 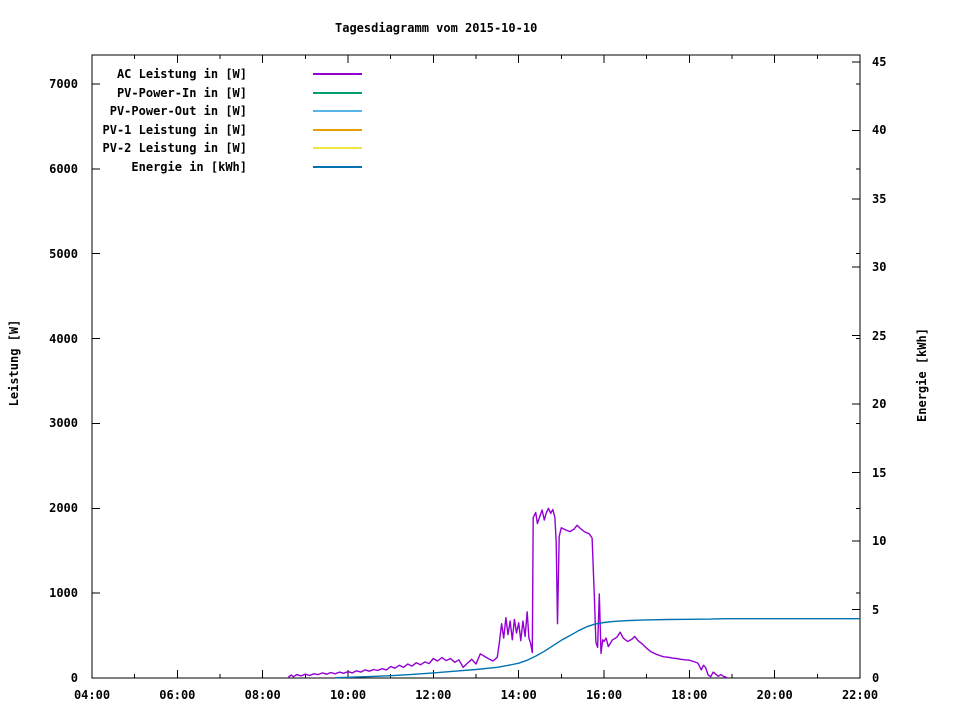 I want to click on legend-item: Energie in [kWh], so click(x=480, y=167).